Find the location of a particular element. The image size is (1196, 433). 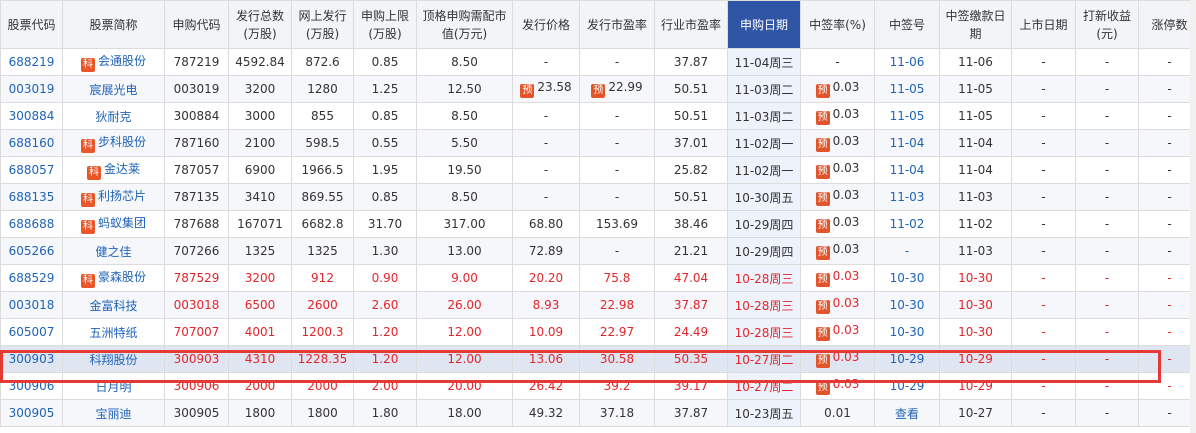

col-header-profit: 打新收益(元) is located at coordinates (1107, 24).